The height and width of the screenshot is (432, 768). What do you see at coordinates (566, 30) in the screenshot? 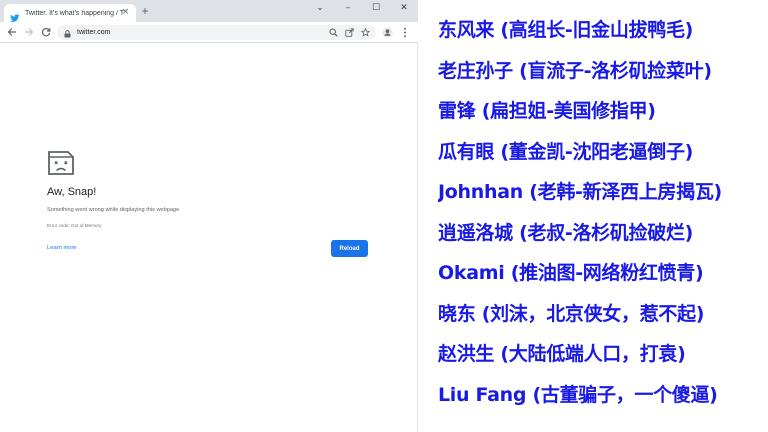
I see `caption-line: 东风来 (高组长-旧金山拔鸭毛)` at bounding box center [566, 30].